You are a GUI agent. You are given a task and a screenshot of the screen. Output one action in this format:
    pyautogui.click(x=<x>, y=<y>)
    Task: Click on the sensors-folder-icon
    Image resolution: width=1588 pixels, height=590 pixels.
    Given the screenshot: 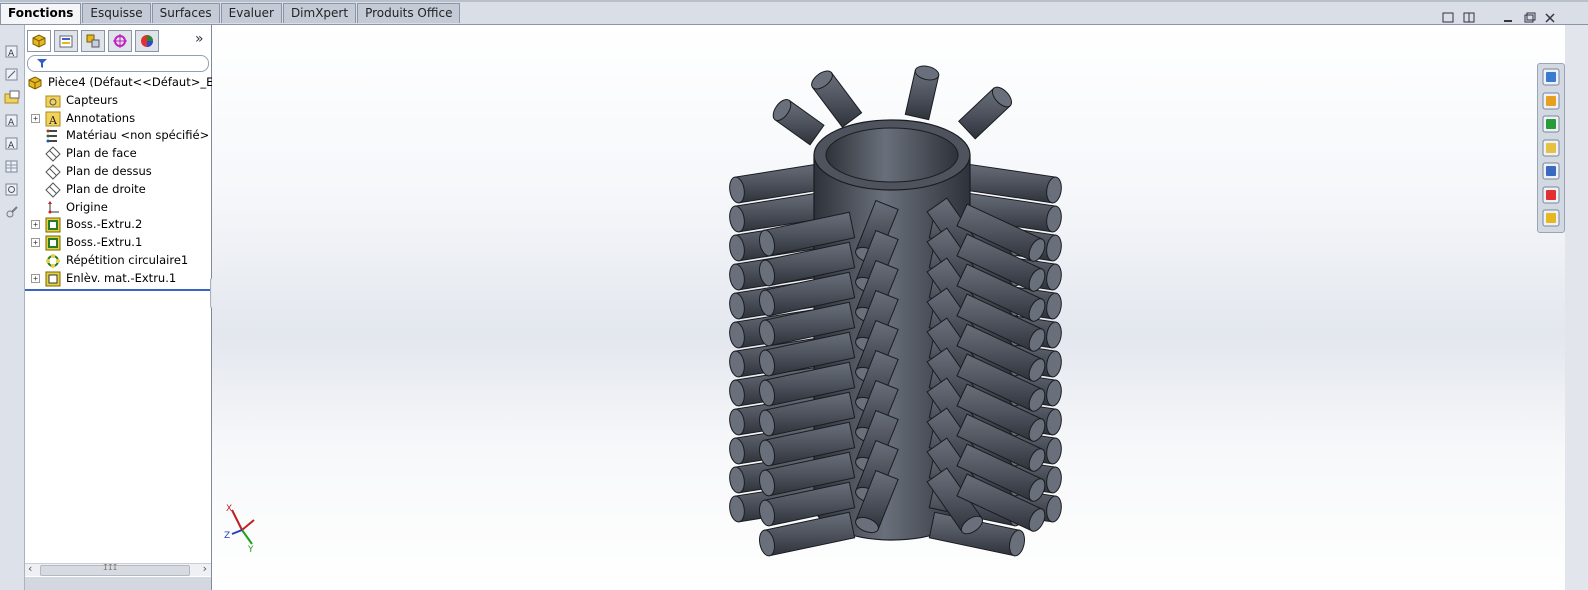 What is the action you would take?
    pyautogui.click(x=53, y=101)
    